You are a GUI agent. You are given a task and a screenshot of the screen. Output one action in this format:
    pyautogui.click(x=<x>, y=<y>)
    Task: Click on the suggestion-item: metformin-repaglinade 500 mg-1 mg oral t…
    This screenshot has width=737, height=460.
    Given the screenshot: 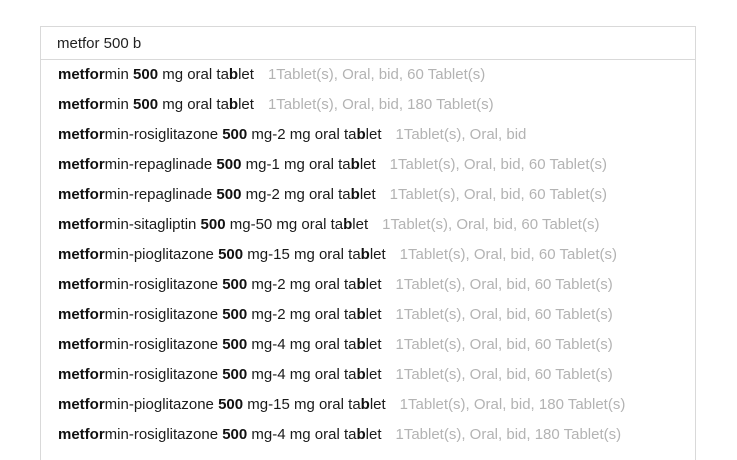 What is the action you would take?
    pyautogui.click(x=368, y=165)
    